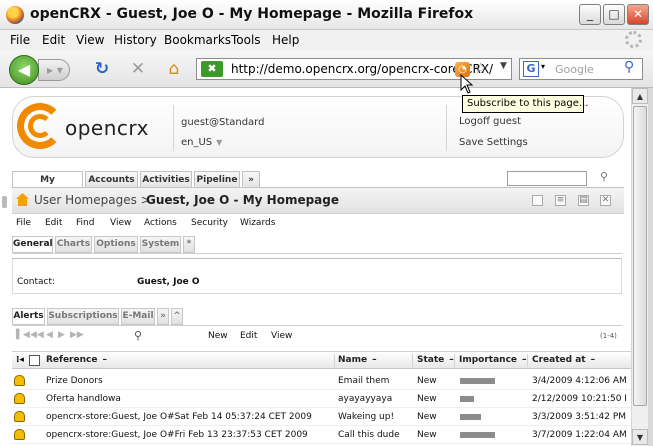  What do you see at coordinates (160, 244) in the screenshot?
I see `tab-system: System` at bounding box center [160, 244].